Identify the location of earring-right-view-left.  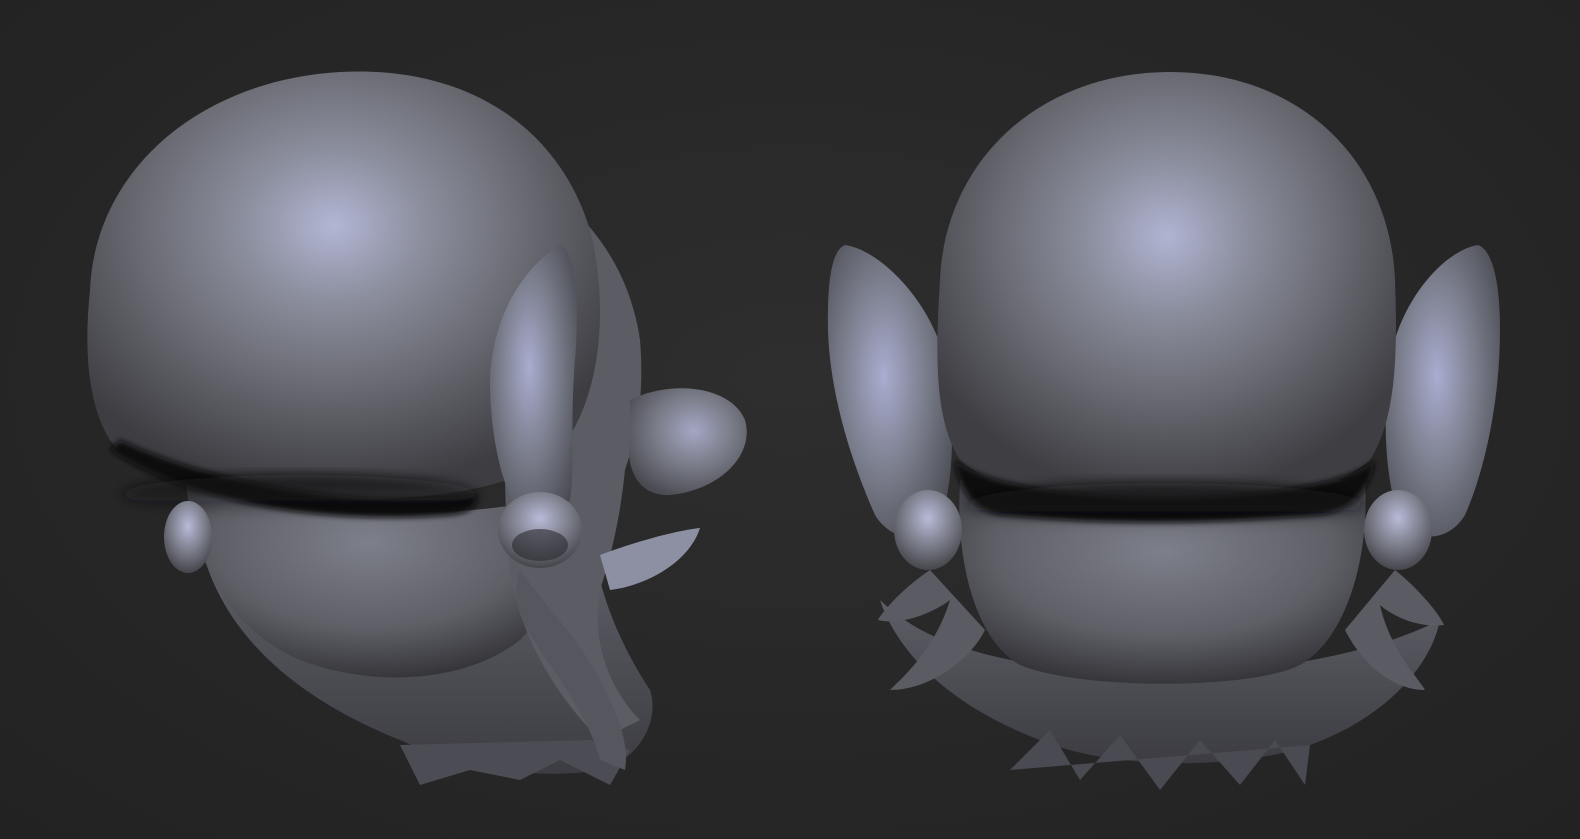
(928, 530).